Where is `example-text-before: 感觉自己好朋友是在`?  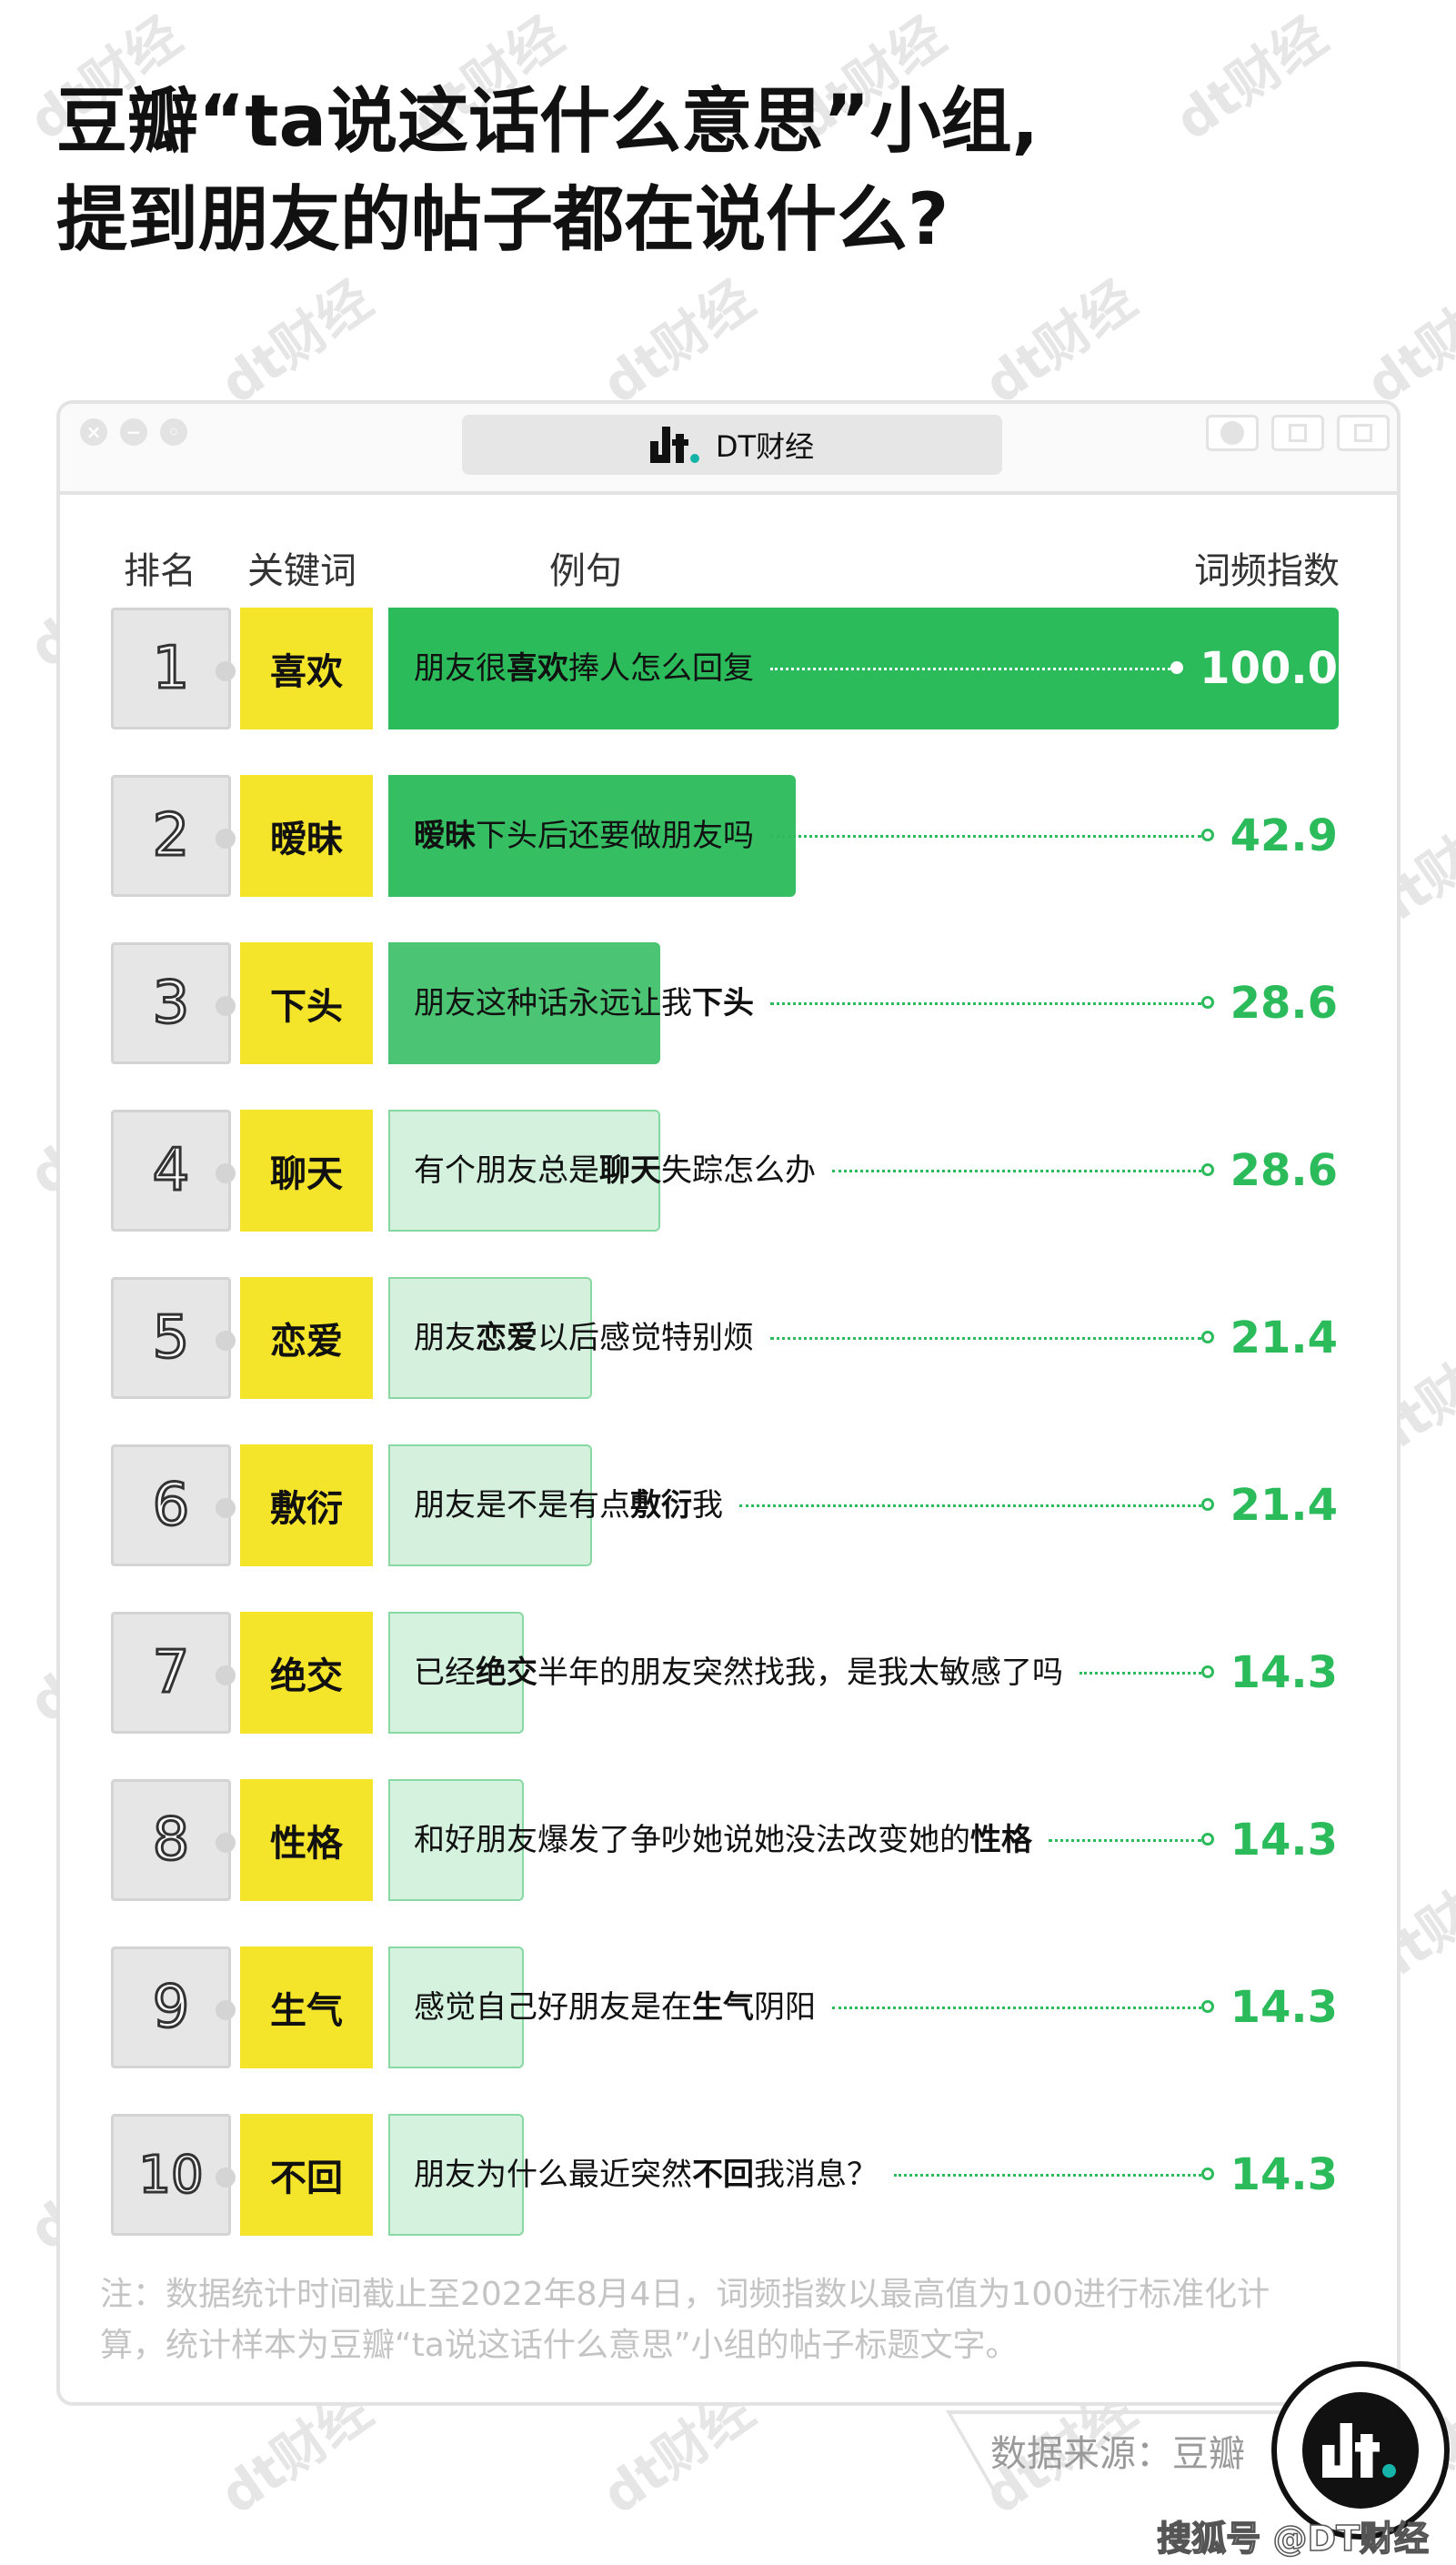 example-text-before: 感觉自己好朋友是在 is located at coordinates (553, 2007).